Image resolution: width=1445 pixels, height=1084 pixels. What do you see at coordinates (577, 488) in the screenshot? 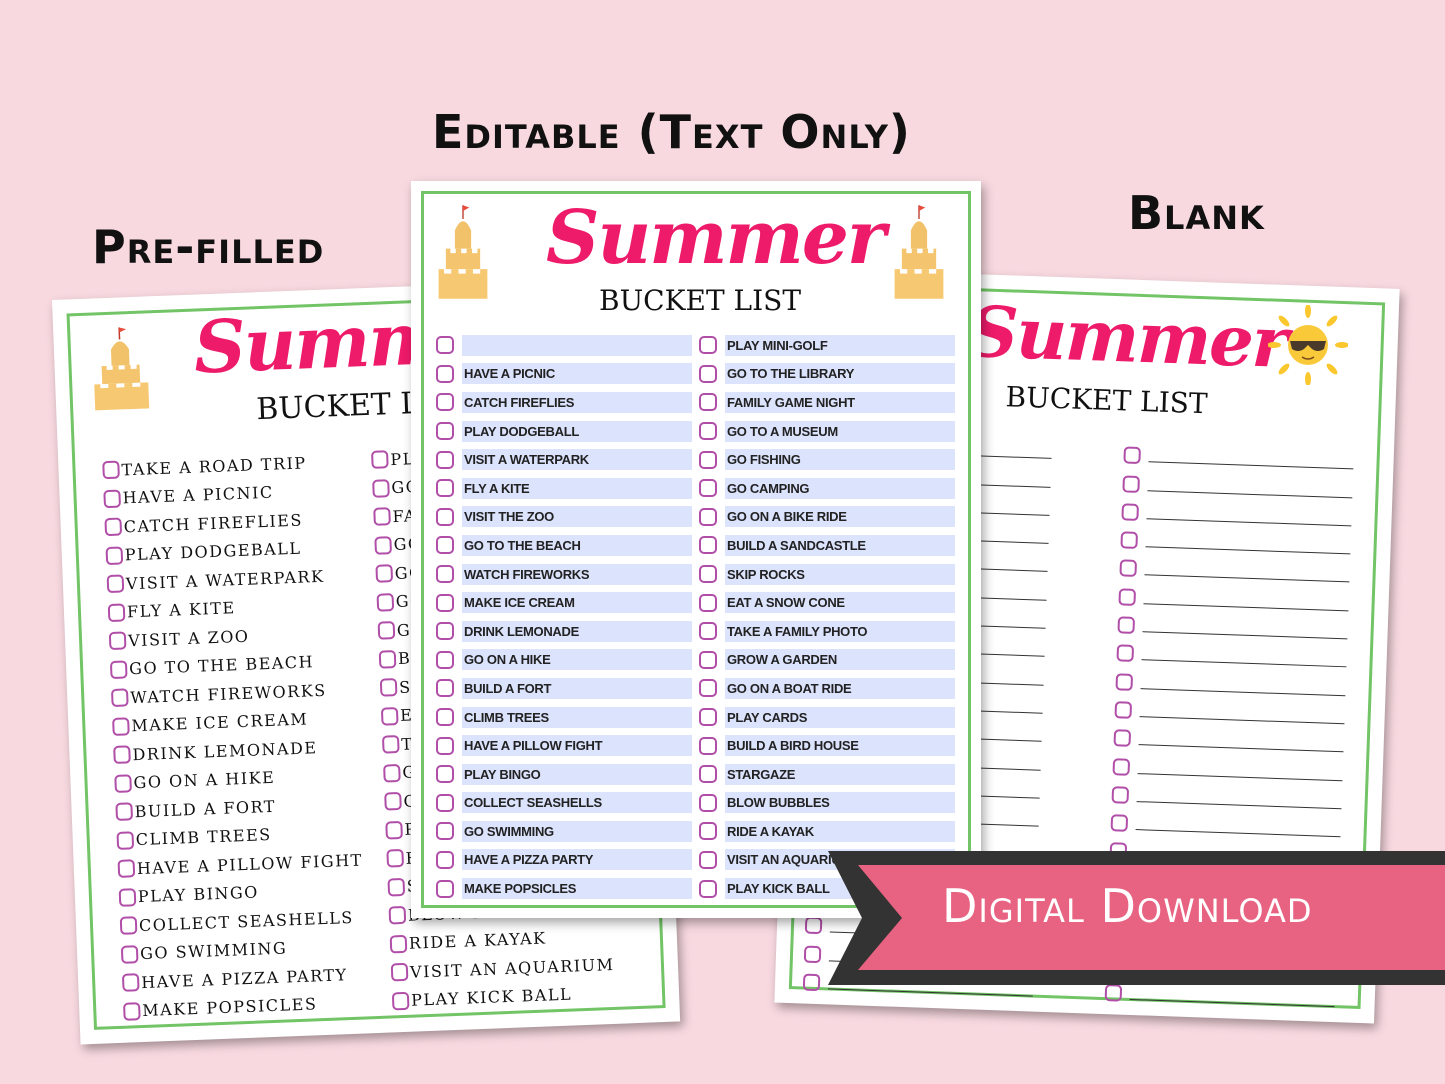
I see `editable-text-field: FLY A KITE` at bounding box center [577, 488].